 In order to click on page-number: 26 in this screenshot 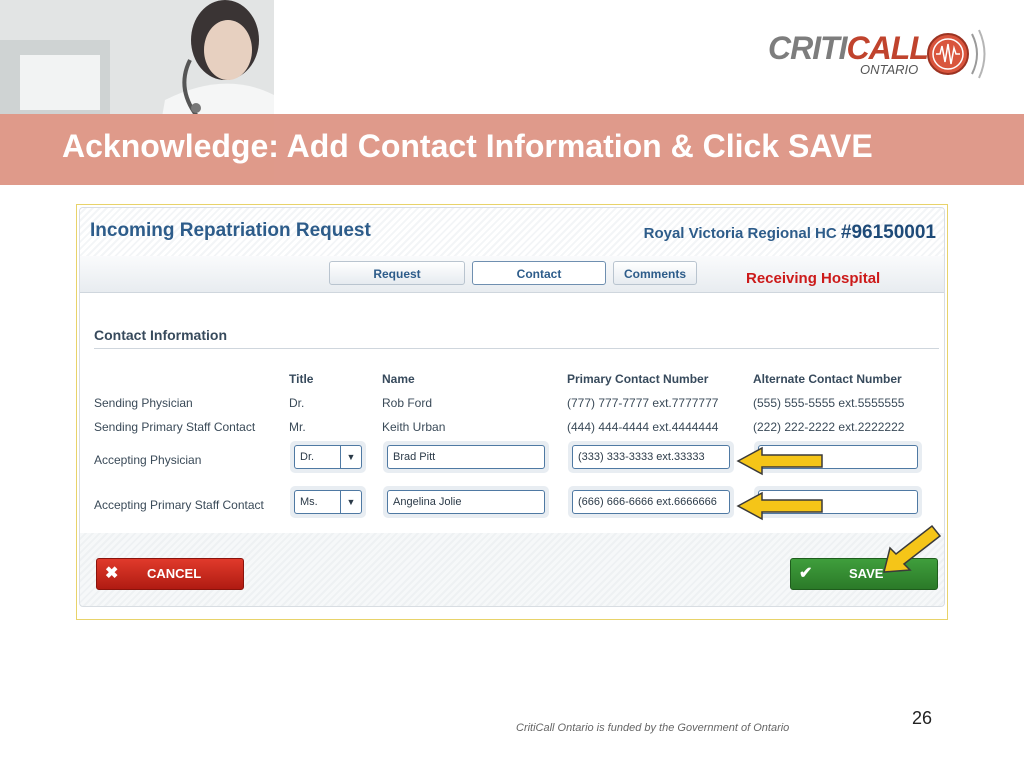, I will do `click(922, 718)`.